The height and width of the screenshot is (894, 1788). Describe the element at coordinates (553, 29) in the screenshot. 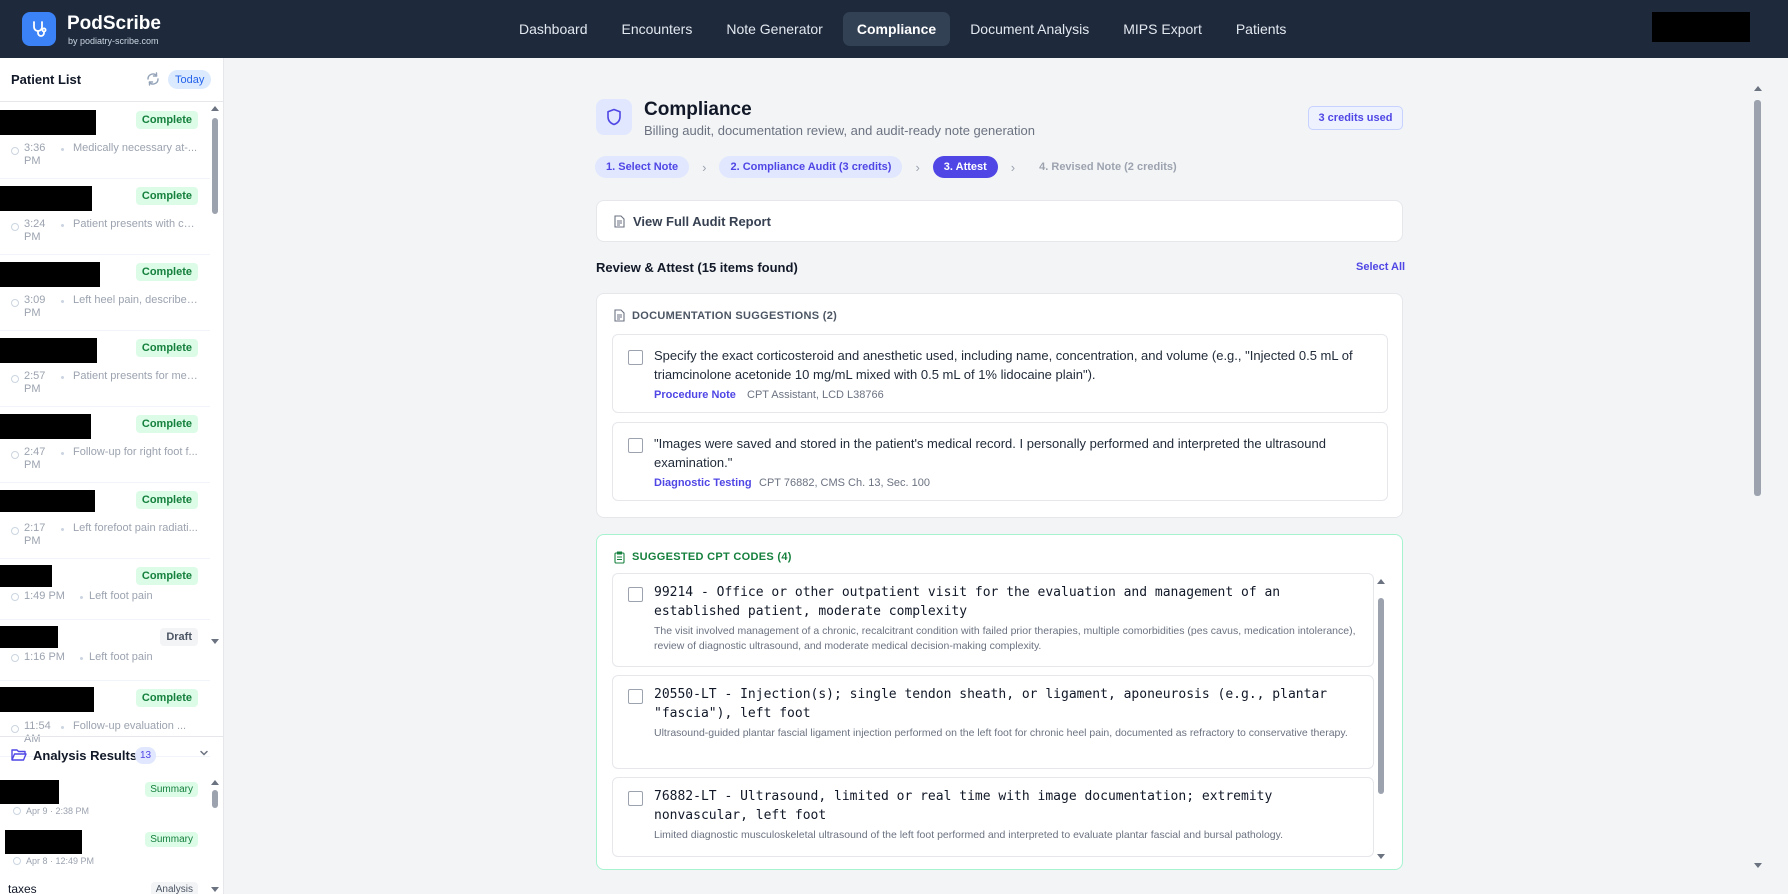

I see `nav-dashboard: Dashboard` at that location.